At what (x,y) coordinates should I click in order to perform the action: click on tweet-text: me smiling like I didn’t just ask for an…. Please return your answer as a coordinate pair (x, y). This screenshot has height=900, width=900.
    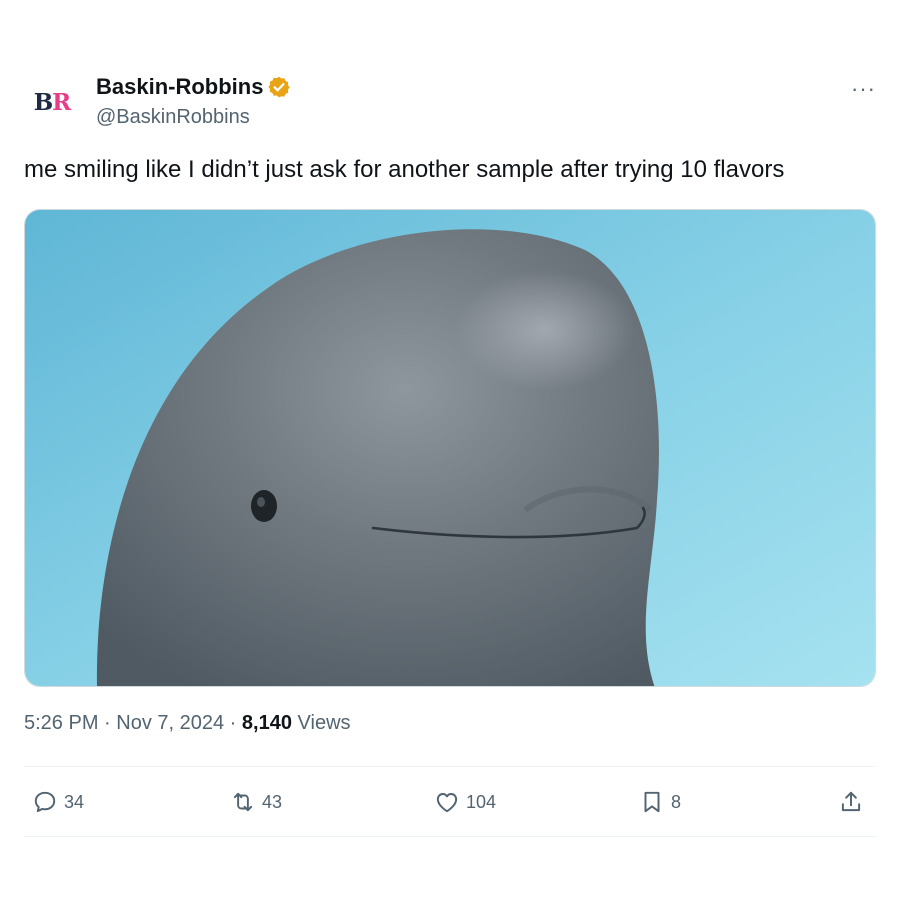
    Looking at the image, I should click on (404, 169).